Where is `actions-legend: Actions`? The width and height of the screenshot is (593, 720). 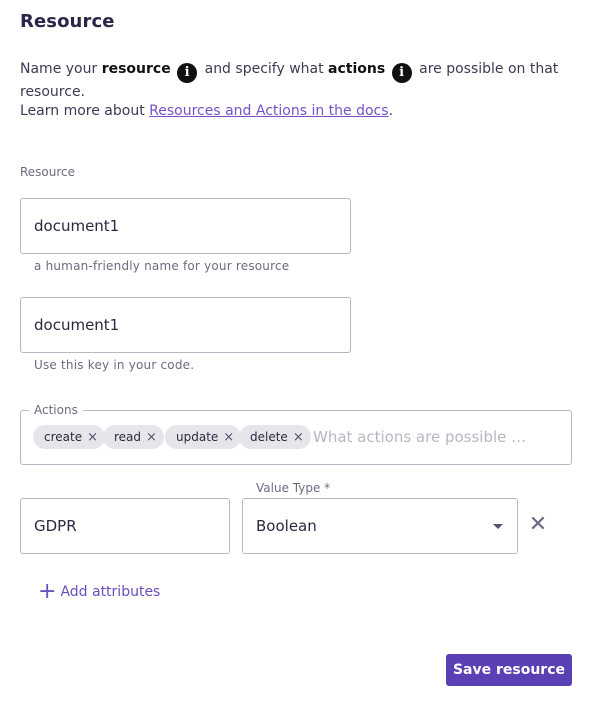
actions-legend: Actions is located at coordinates (56, 410).